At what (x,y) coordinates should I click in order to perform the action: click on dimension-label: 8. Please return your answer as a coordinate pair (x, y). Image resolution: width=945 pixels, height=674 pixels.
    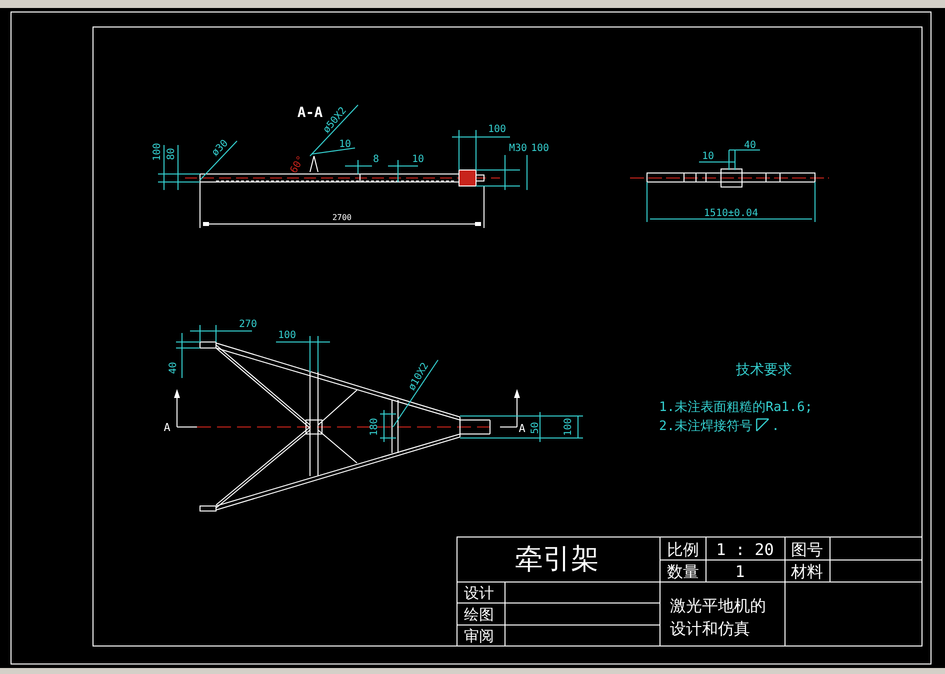
    Looking at the image, I should click on (376, 159).